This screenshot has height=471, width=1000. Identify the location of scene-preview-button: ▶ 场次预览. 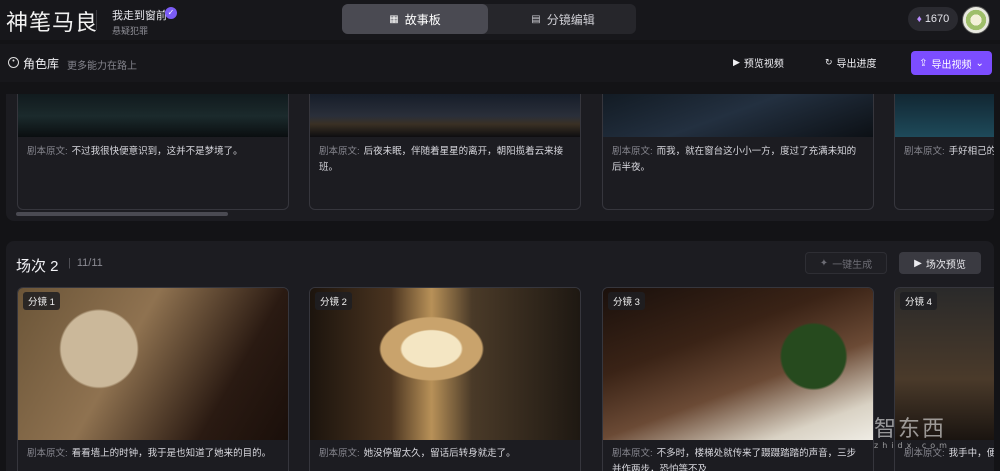
(940, 263).